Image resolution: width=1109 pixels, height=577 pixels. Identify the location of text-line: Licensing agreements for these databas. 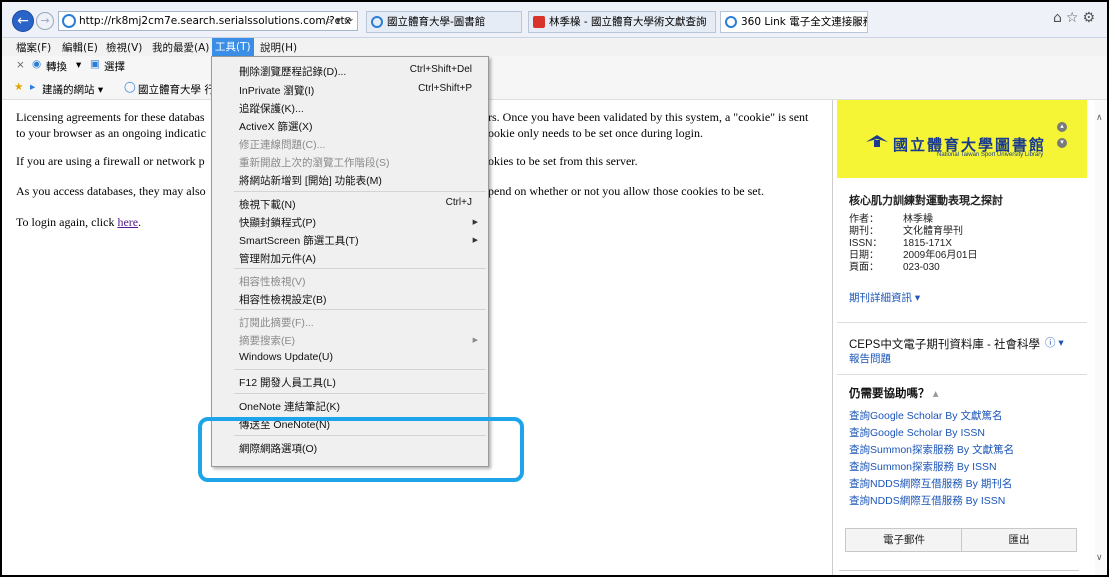
(110, 117).